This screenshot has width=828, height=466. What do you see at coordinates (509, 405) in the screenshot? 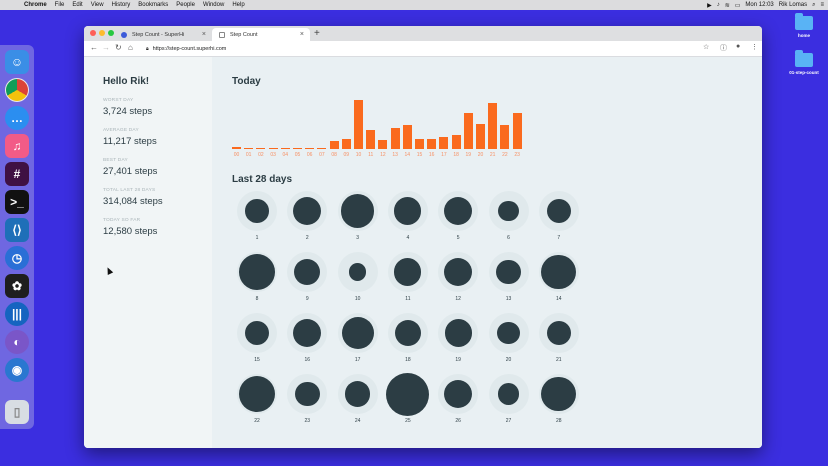
I see `day-circle: 27` at bounding box center [509, 405].